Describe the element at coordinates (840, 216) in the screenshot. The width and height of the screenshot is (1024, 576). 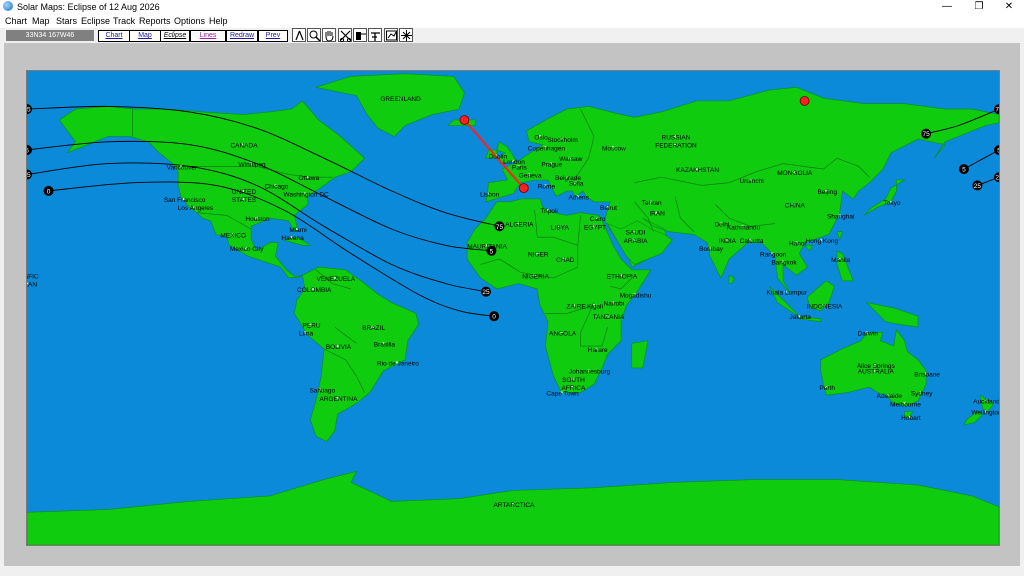
I see `map-label-55: Shanghai` at that location.